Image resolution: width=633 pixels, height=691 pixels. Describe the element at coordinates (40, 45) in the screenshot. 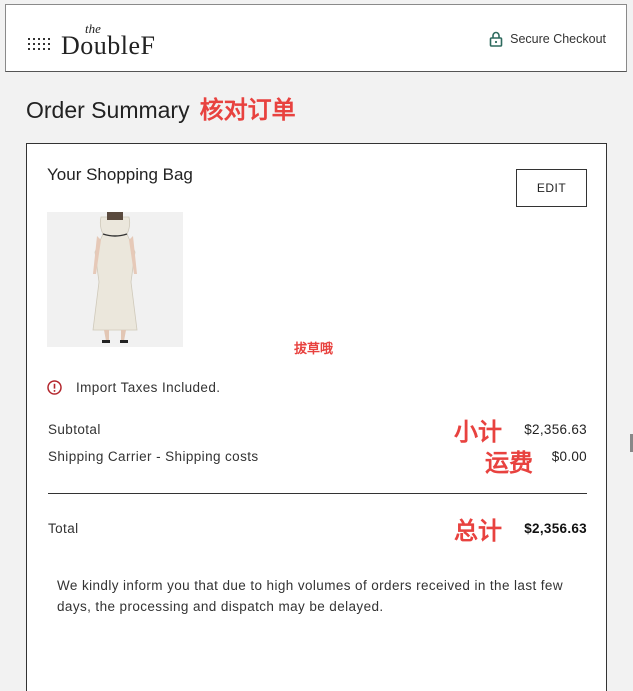

I see `menu-grid-icon` at that location.